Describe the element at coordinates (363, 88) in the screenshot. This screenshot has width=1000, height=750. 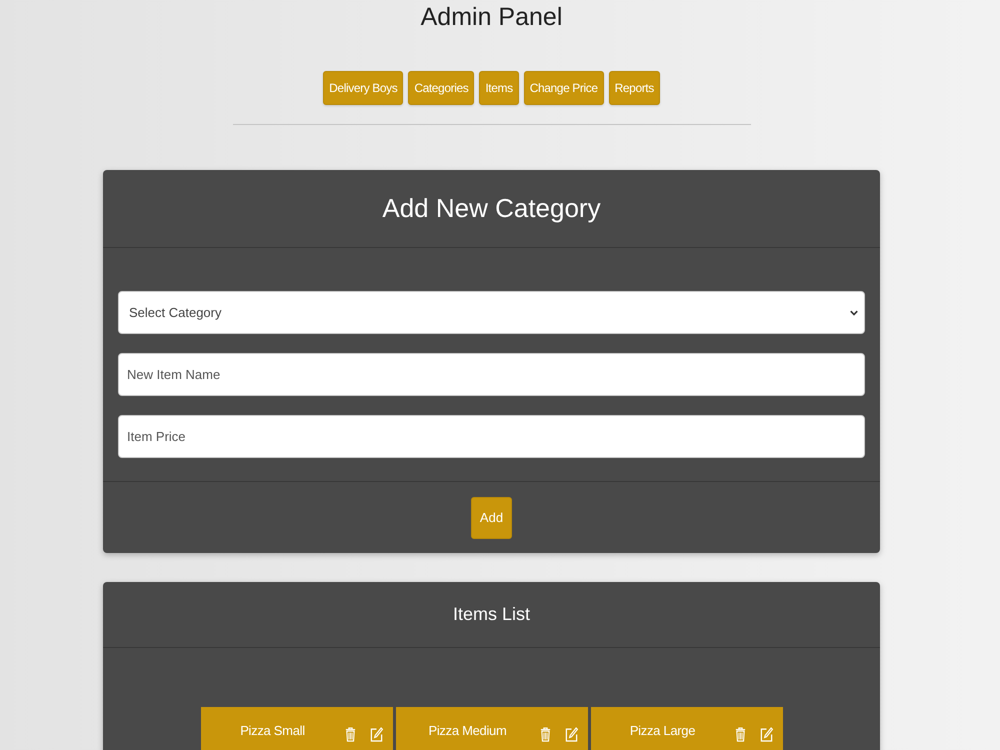
I see `nav-button: Delivery Boys` at that location.